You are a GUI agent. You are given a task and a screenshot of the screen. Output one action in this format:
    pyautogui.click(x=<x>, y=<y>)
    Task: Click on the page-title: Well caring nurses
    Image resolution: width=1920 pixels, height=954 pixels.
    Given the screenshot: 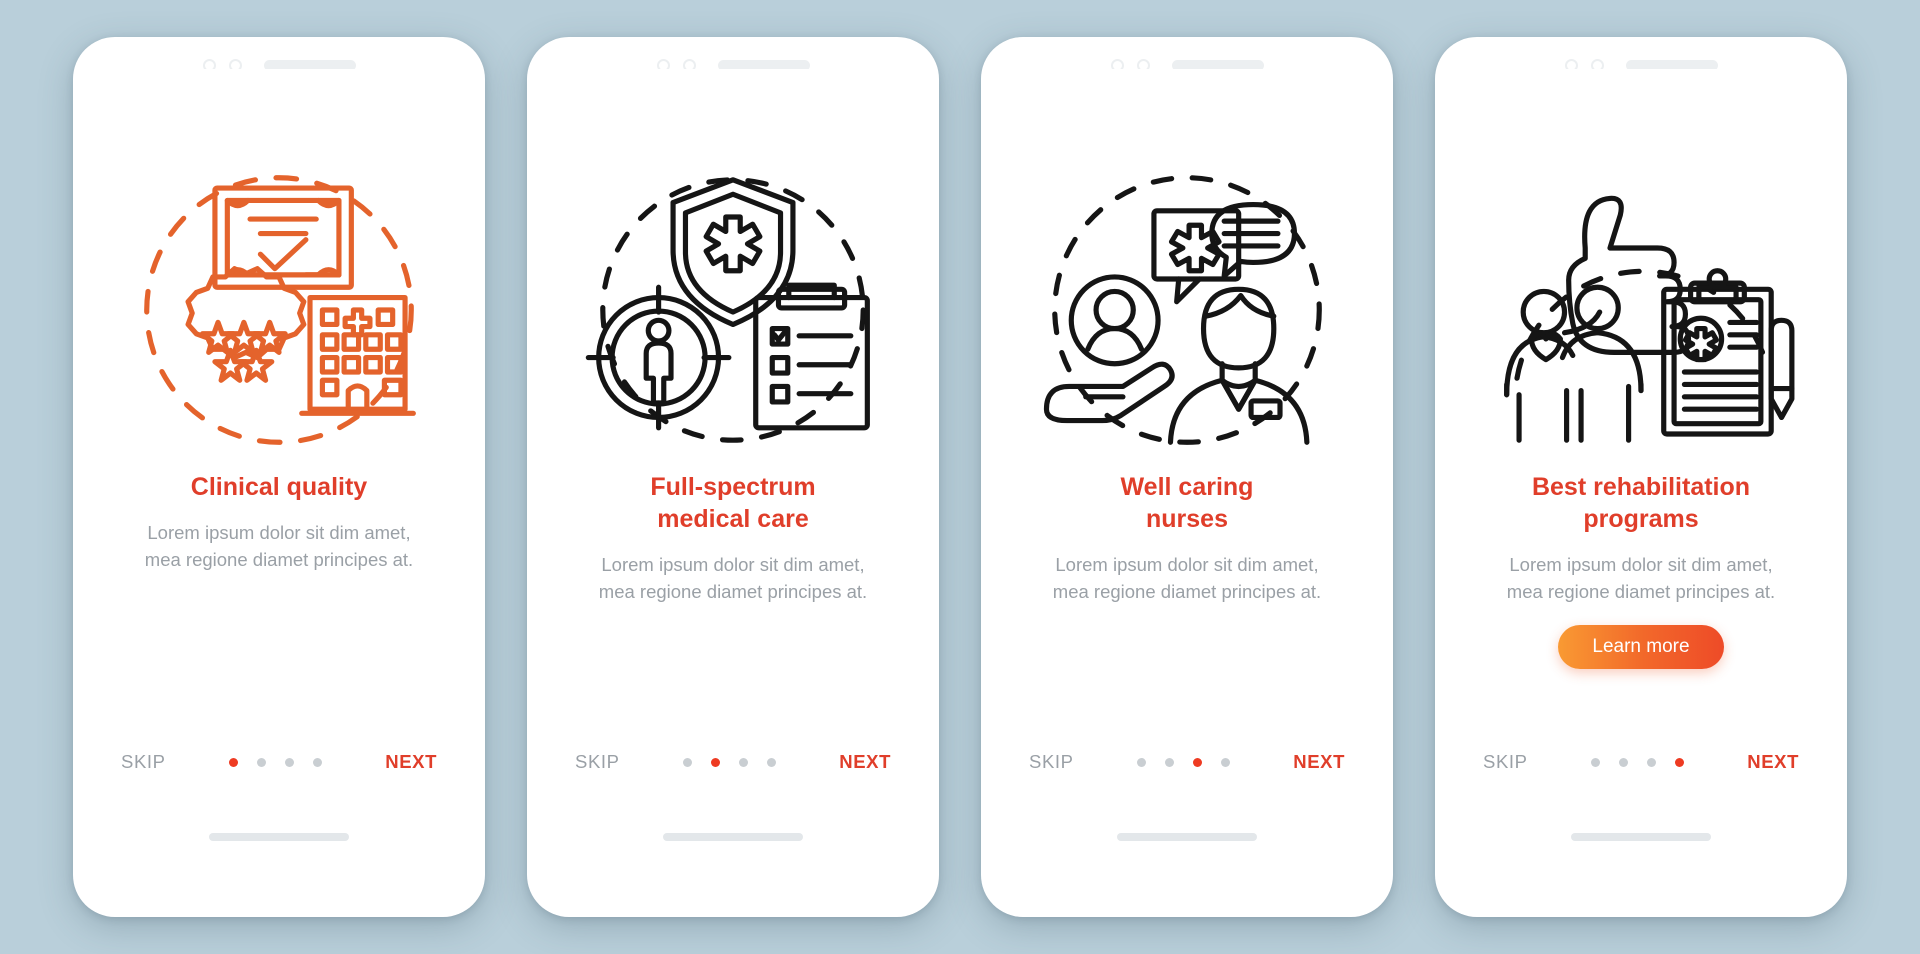 What is the action you would take?
    pyautogui.click(x=1187, y=503)
    